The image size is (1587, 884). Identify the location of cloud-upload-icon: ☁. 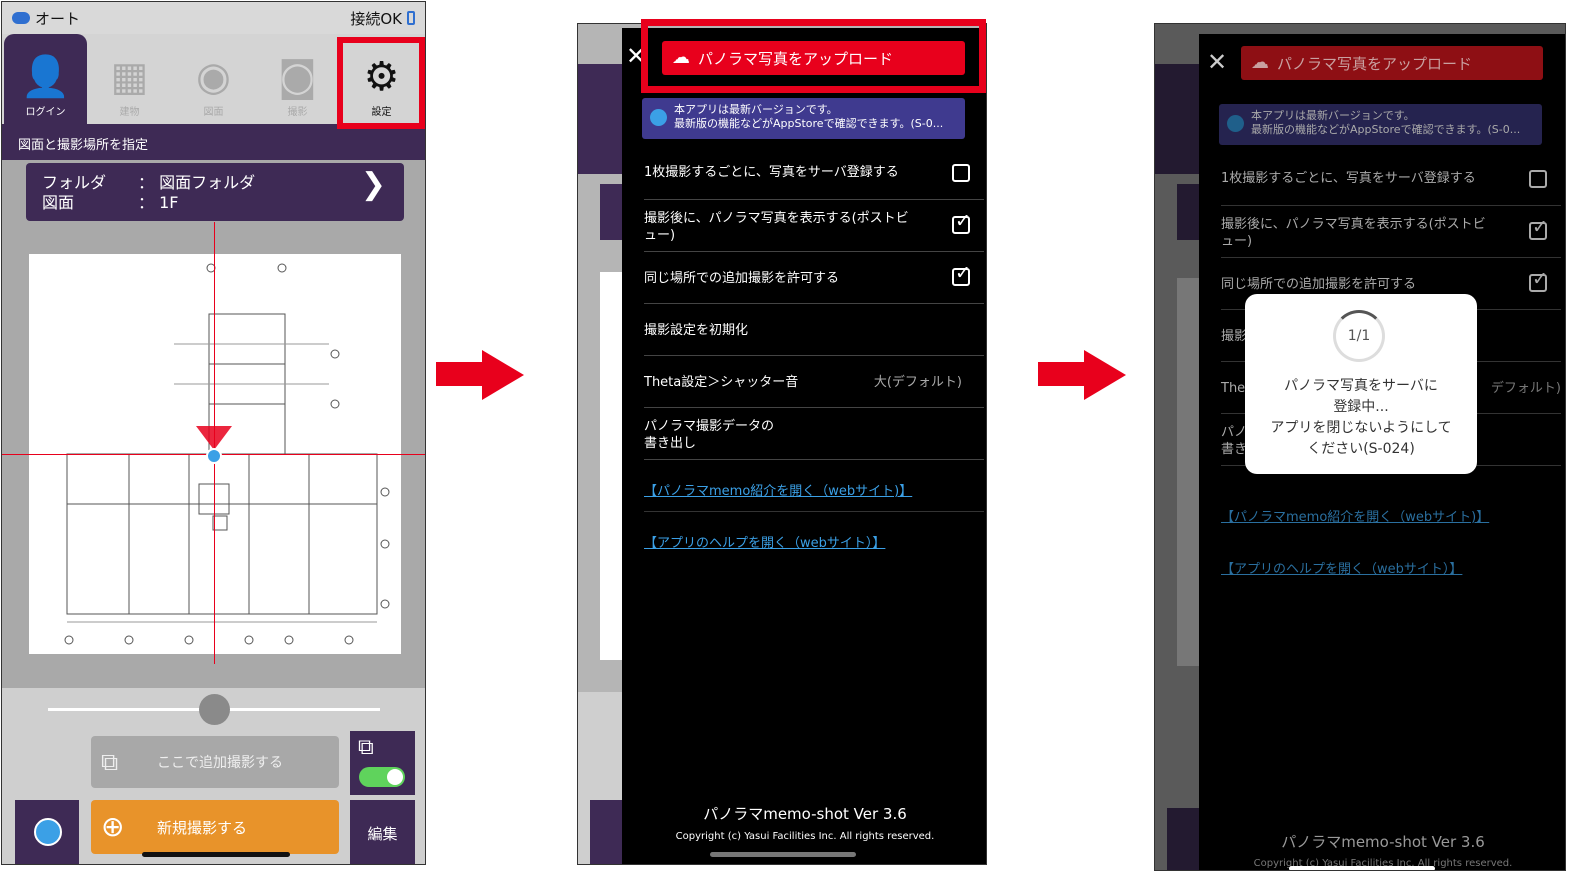
(1260, 62).